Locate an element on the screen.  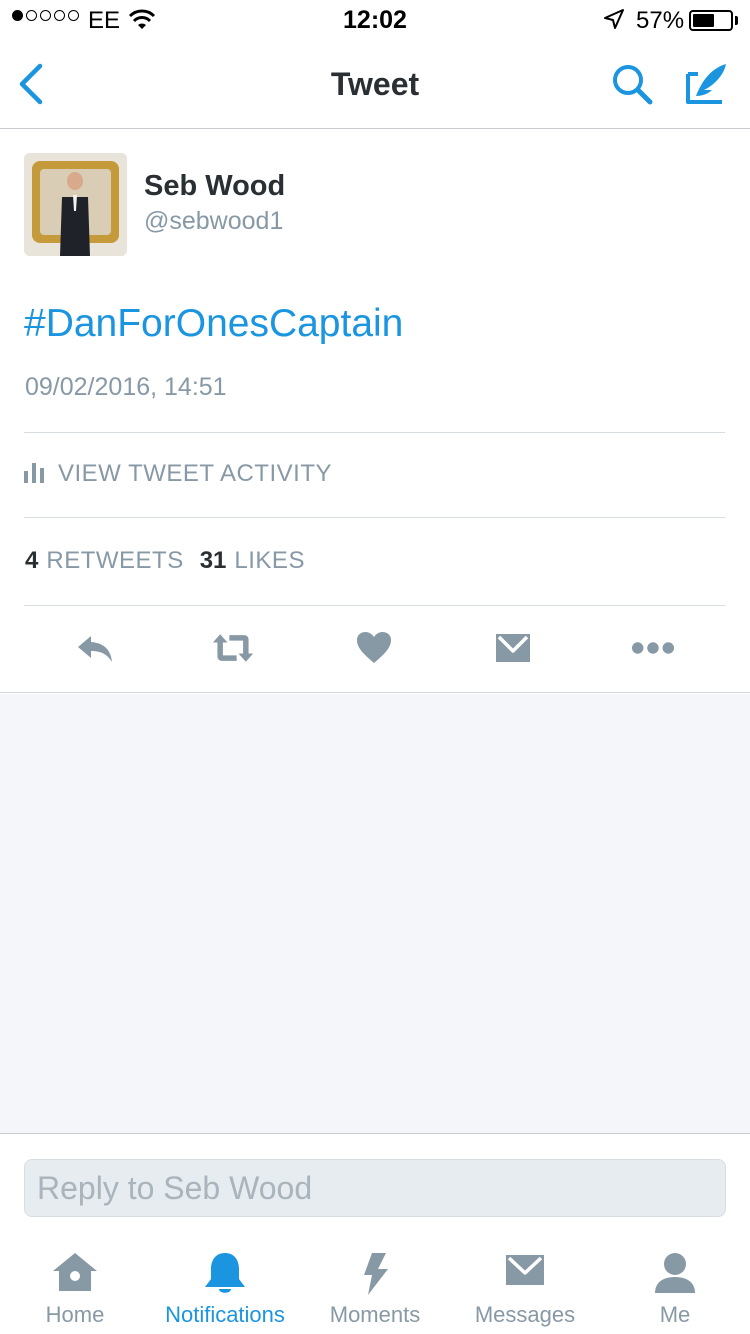
tweet-action-bar is located at coordinates (375, 649).